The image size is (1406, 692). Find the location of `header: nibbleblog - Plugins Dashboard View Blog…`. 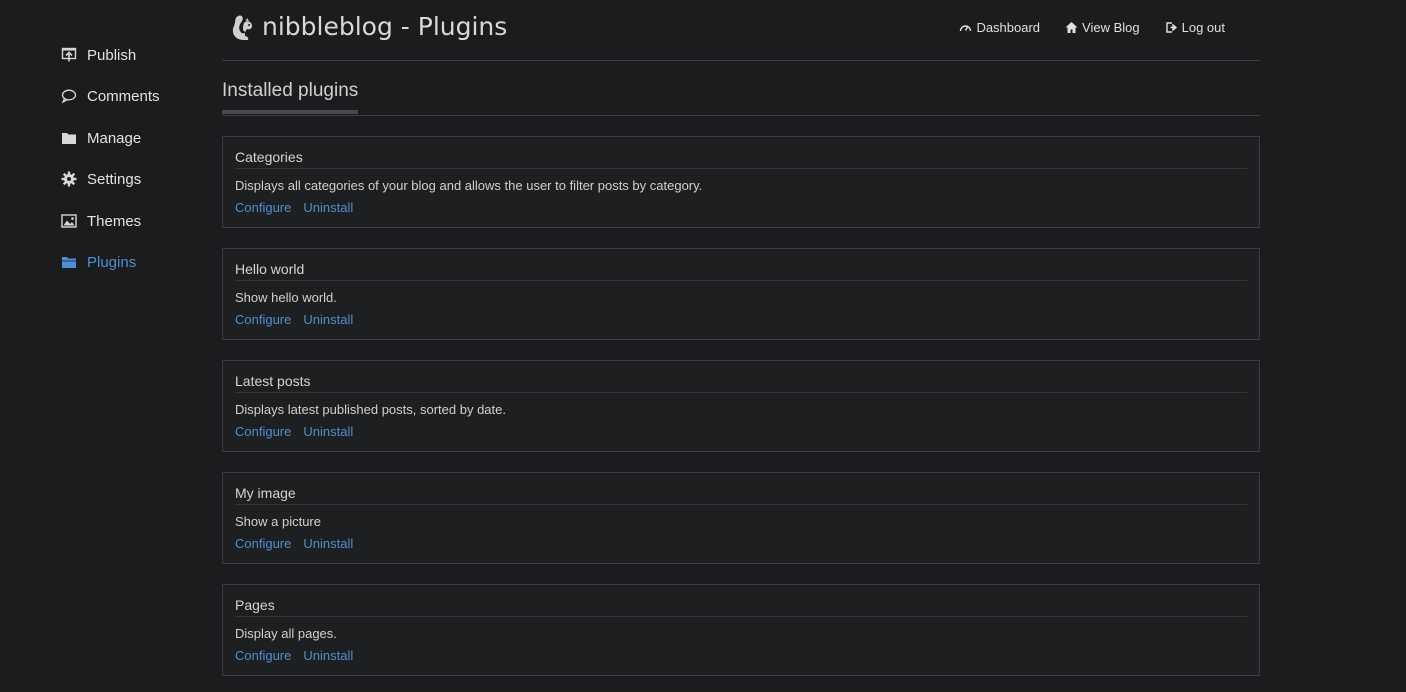

header: nibbleblog - Plugins Dashboard View Blog… is located at coordinates (741, 30).